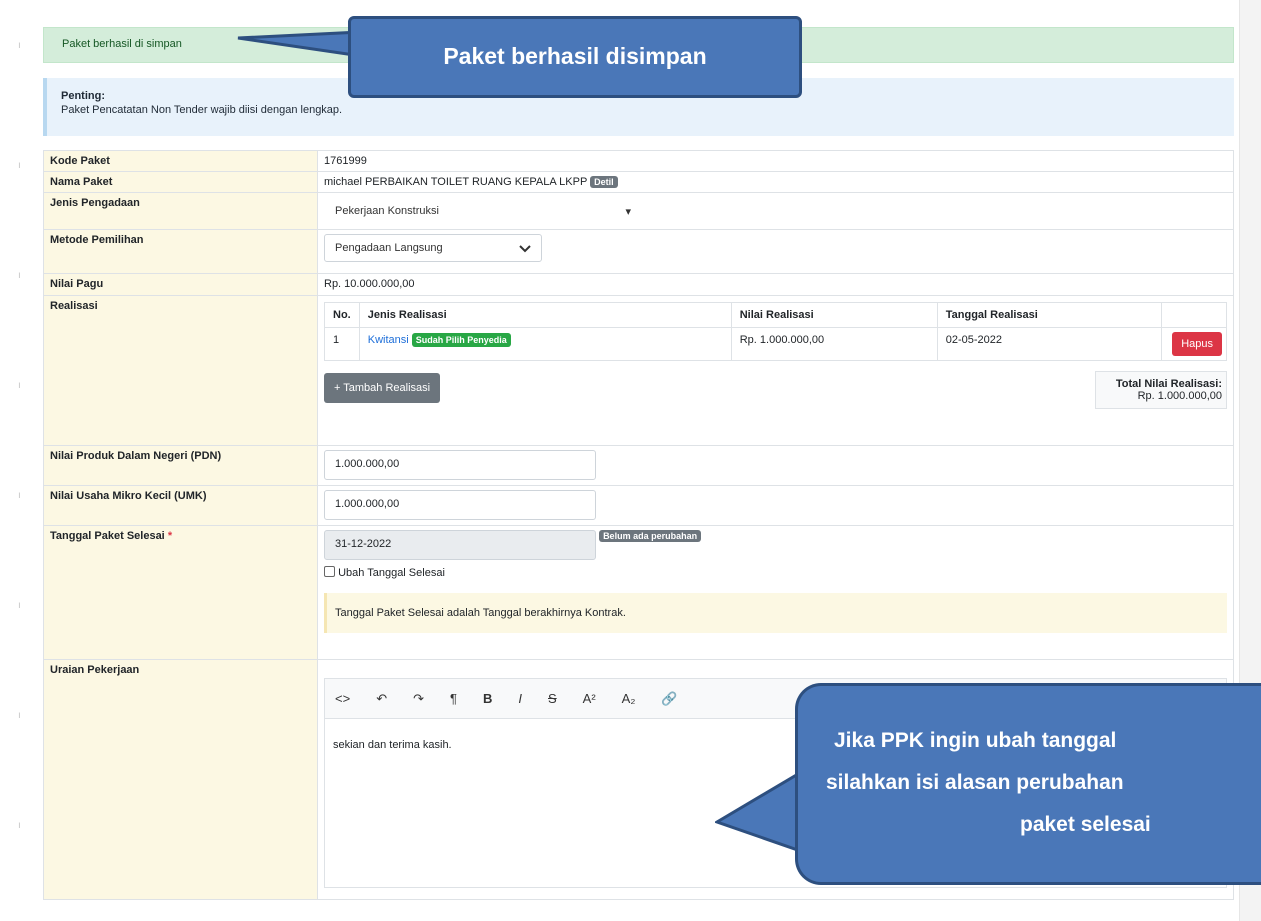 This screenshot has width=1261, height=921. I want to click on total-realisasi-box: Total Nilai Realisasi: Rp. 1.000.000,00, so click(1161, 390).